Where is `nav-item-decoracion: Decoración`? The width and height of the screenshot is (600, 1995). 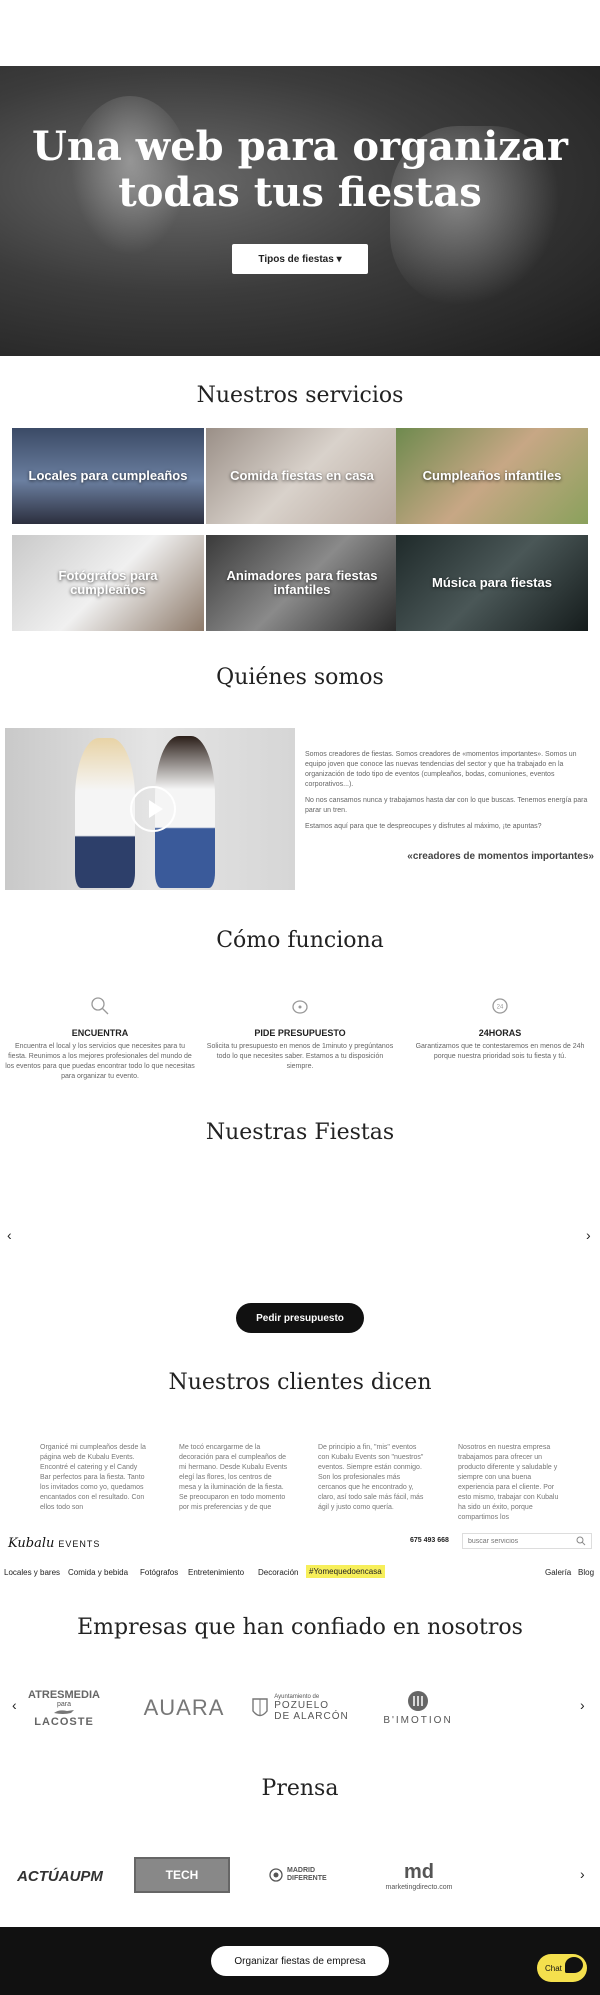 nav-item-decoracion: Decoración is located at coordinates (278, 1572).